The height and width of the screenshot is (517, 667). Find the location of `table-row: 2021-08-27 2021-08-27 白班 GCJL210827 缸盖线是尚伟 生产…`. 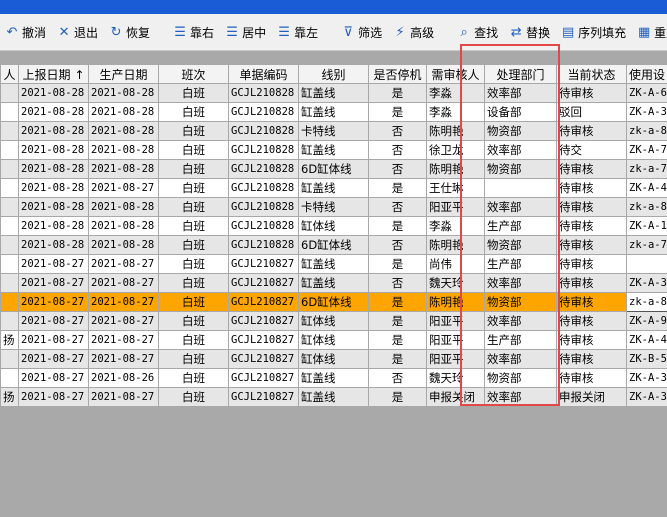

table-row: 2021-08-27 2021-08-27 白班 GCJL210827 缸盖线是尚伟 生产… is located at coordinates (333, 264).